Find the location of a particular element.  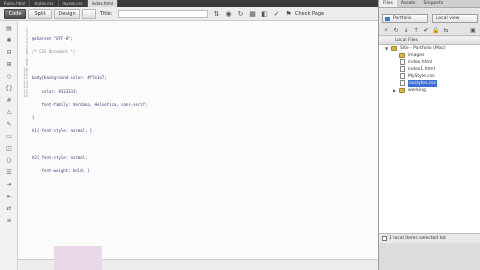

tree-item-label: osstyles.css is located at coordinates (422, 83).